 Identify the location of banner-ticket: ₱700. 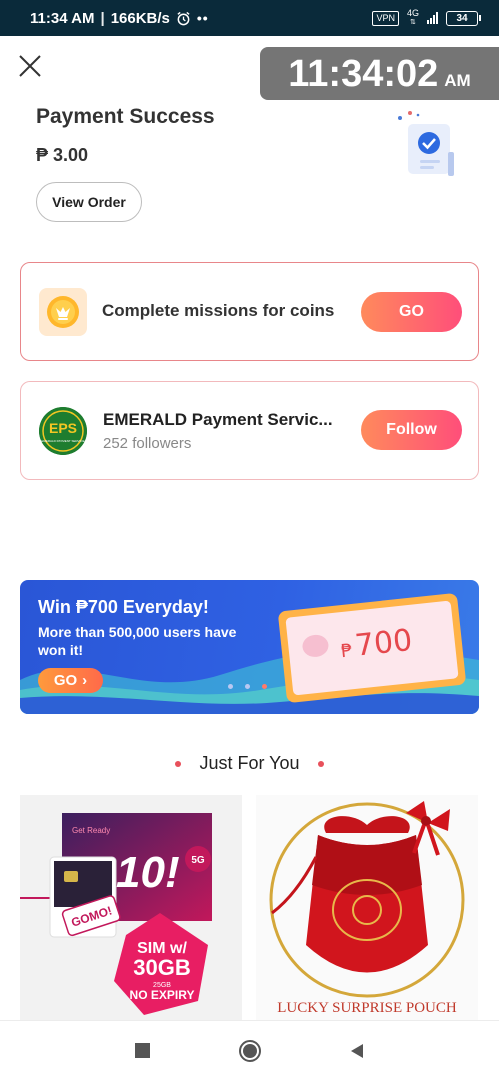
(372, 648).